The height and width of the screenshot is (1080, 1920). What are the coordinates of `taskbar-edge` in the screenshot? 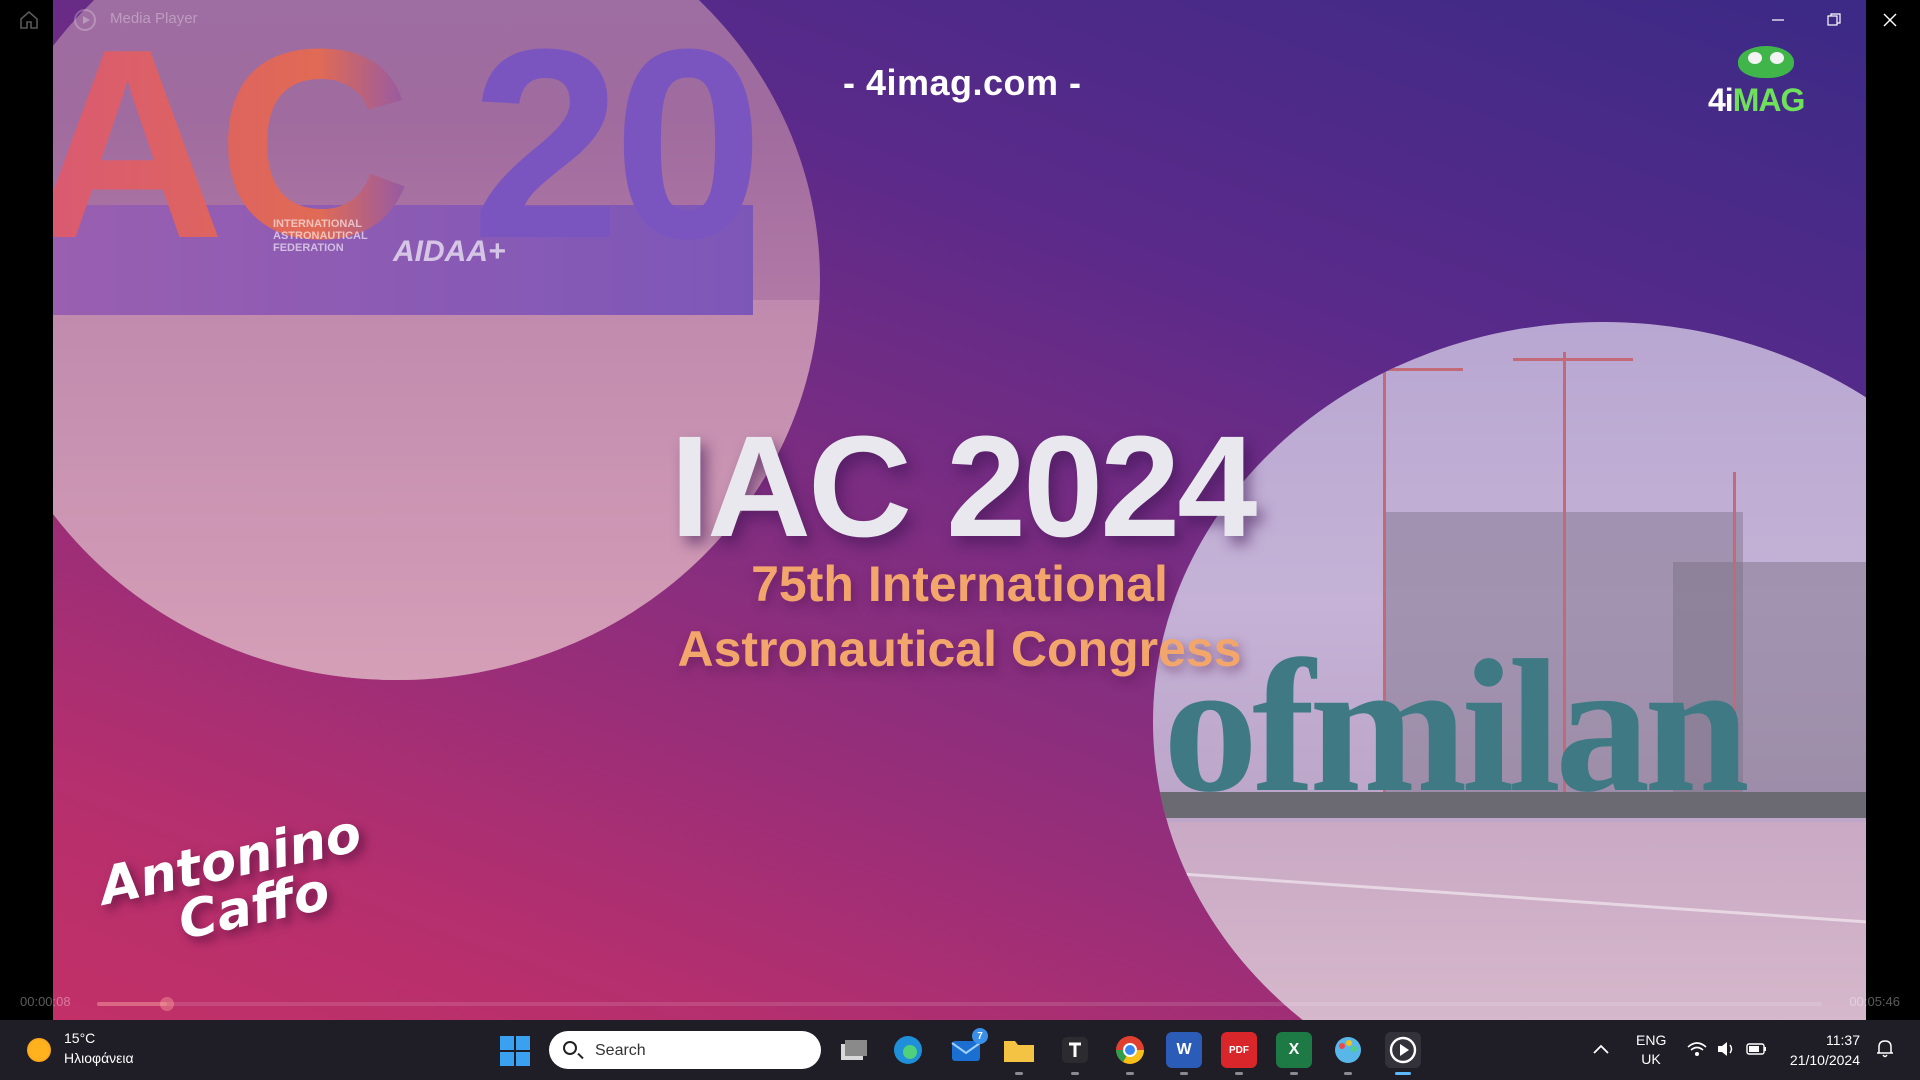 It's located at (908, 1050).